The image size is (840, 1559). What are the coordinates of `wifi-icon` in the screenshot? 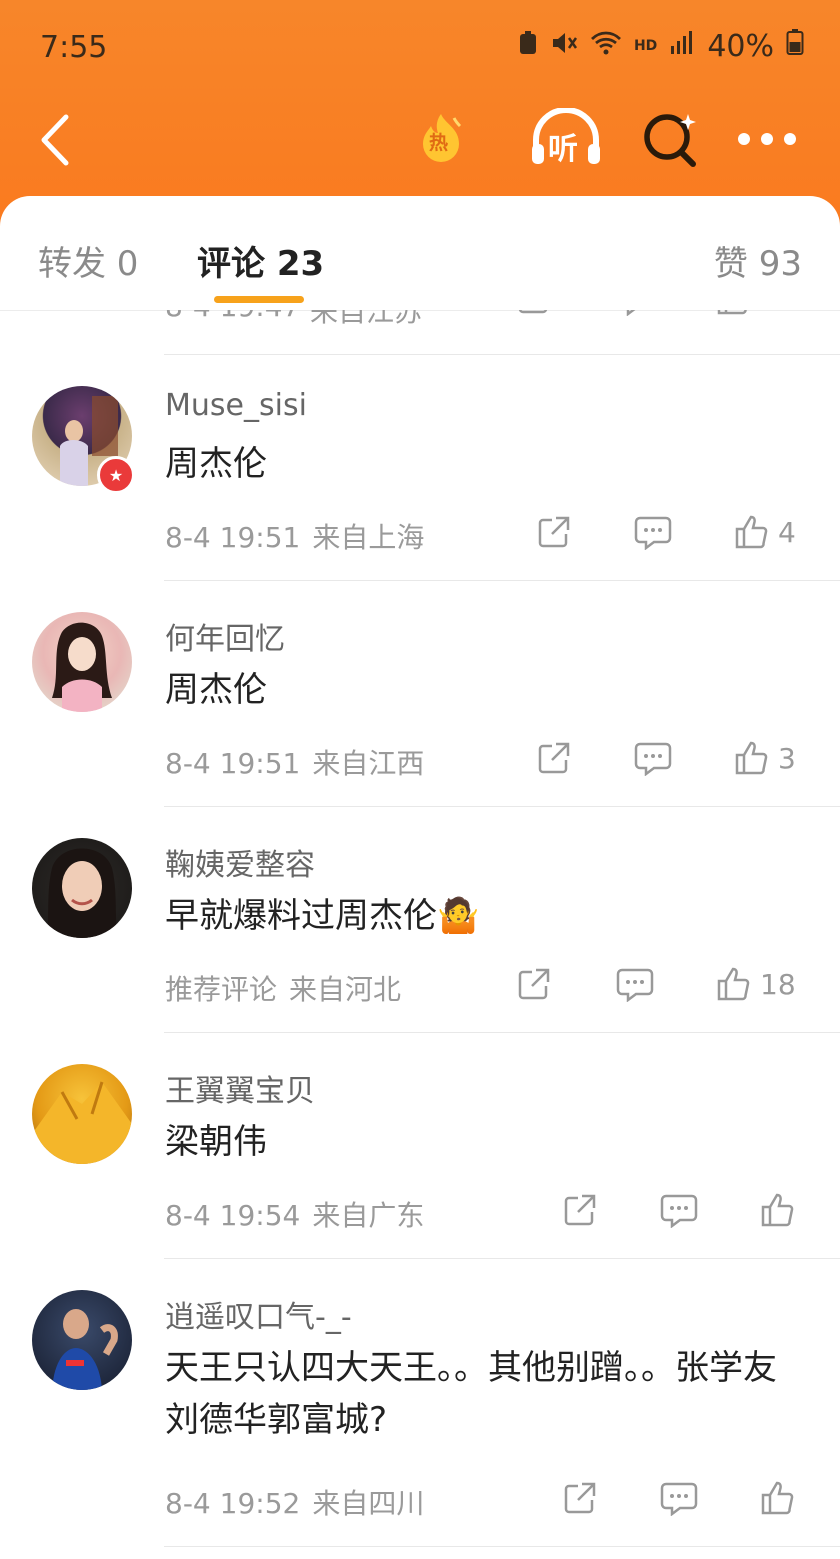 It's located at (606, 46).